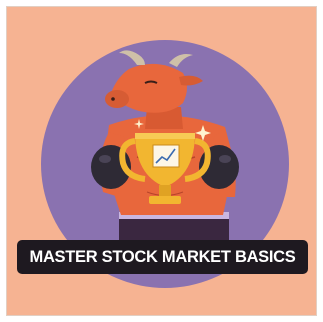  I want to click on title-banner: MASTER STOCK MARKET BASICS, so click(162, 257).